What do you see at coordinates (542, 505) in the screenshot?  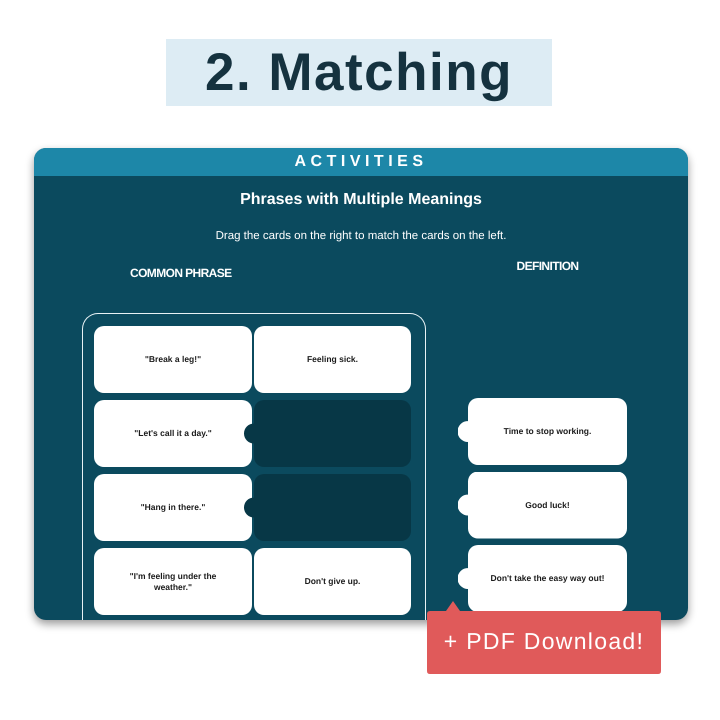 I see `definition-card: Good luck!` at bounding box center [542, 505].